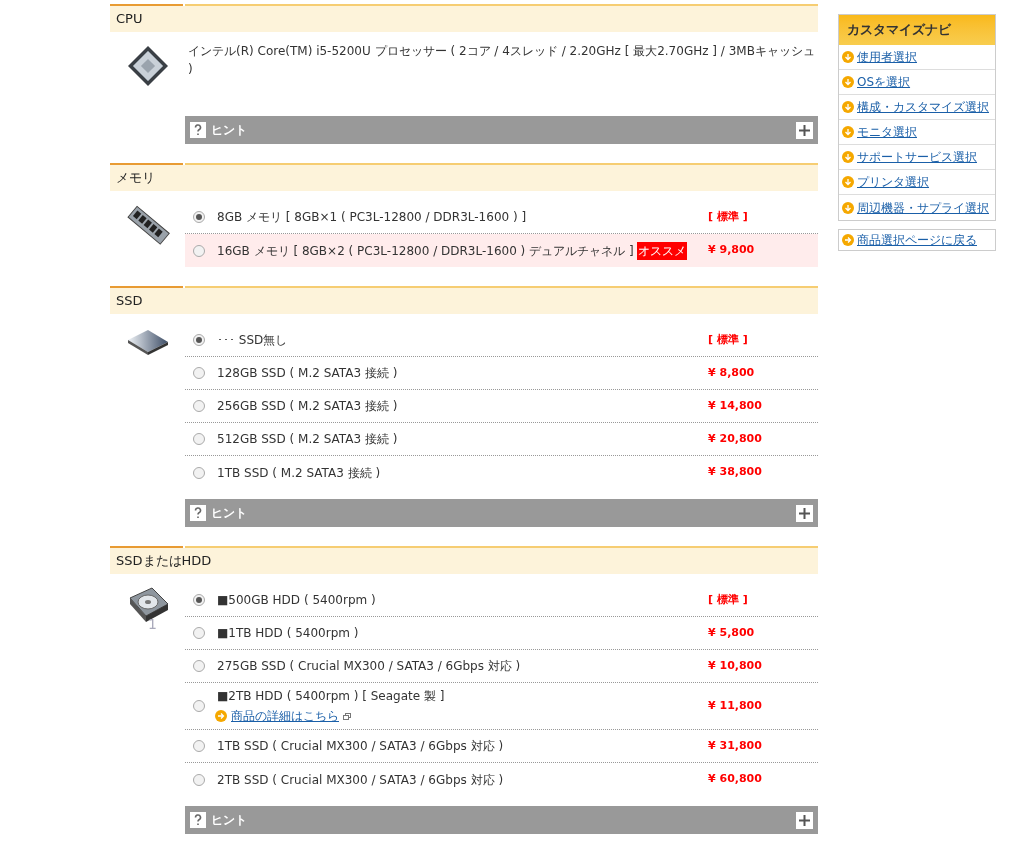 The image size is (1024, 843). Describe the element at coordinates (661, 250) in the screenshot. I see `recommended-badge: オススメ` at that location.